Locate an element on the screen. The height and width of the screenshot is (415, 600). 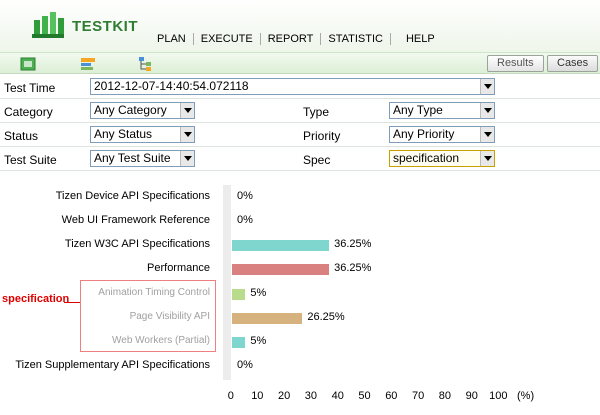
category-value: Any Category is located at coordinates (130, 110).